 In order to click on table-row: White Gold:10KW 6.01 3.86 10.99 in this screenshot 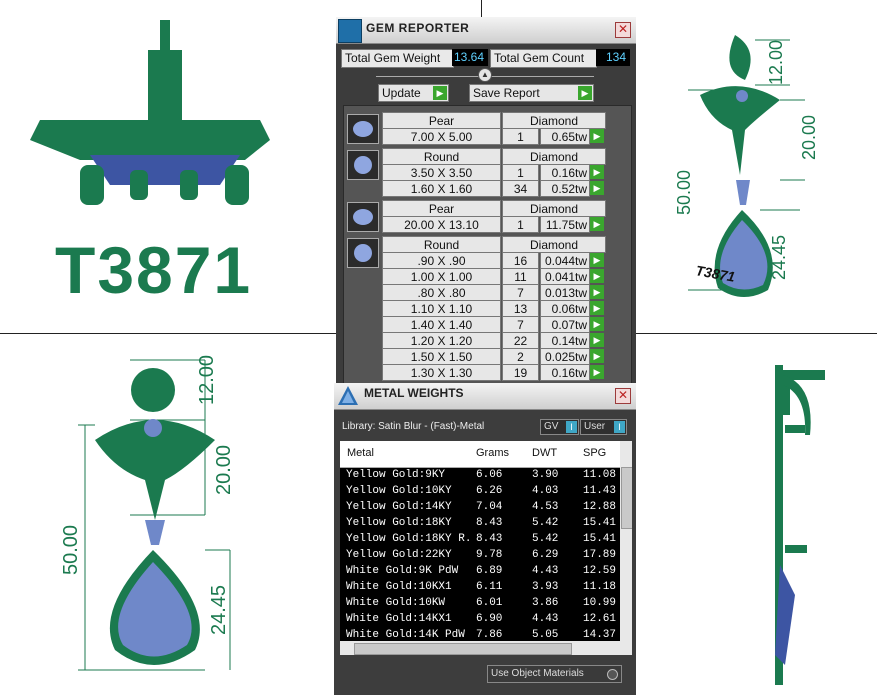, I will do `click(480, 603)`.